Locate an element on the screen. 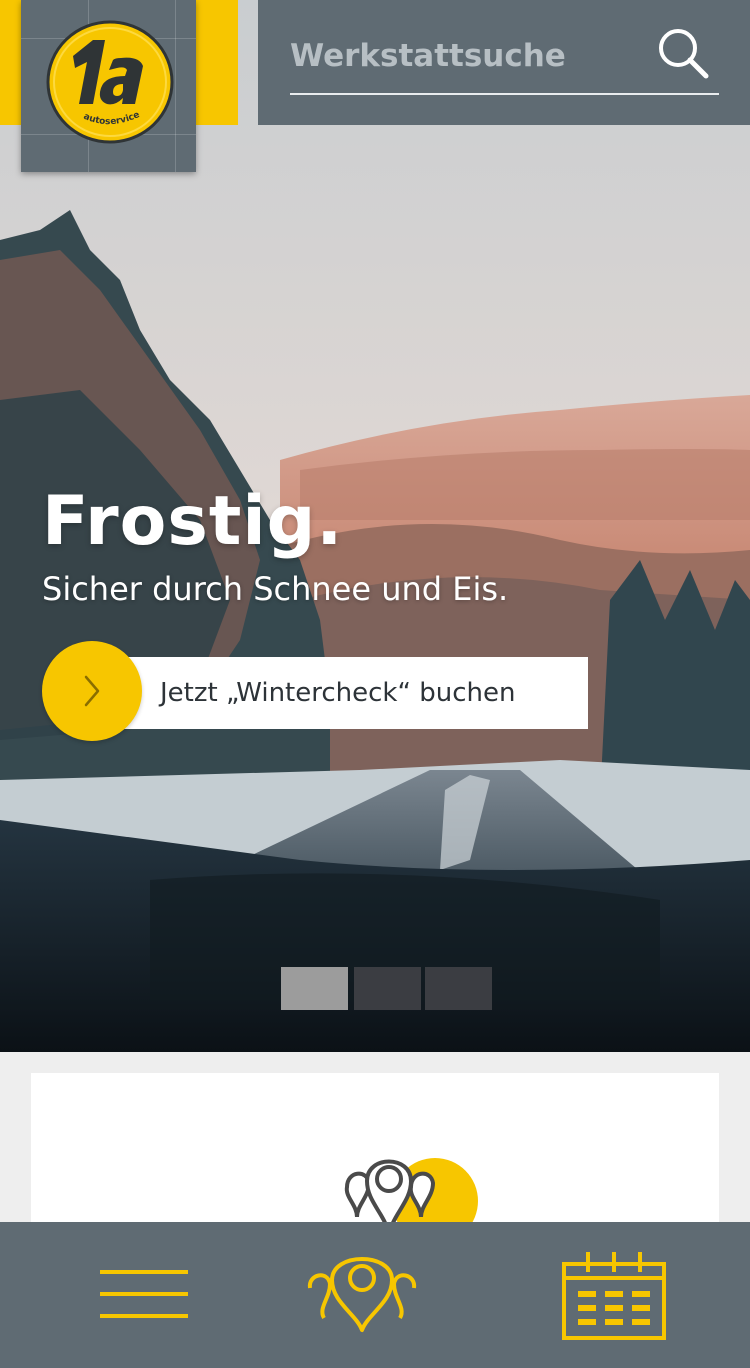 The width and height of the screenshot is (750, 1368). locations-nav-button is located at coordinates (360, 1295).